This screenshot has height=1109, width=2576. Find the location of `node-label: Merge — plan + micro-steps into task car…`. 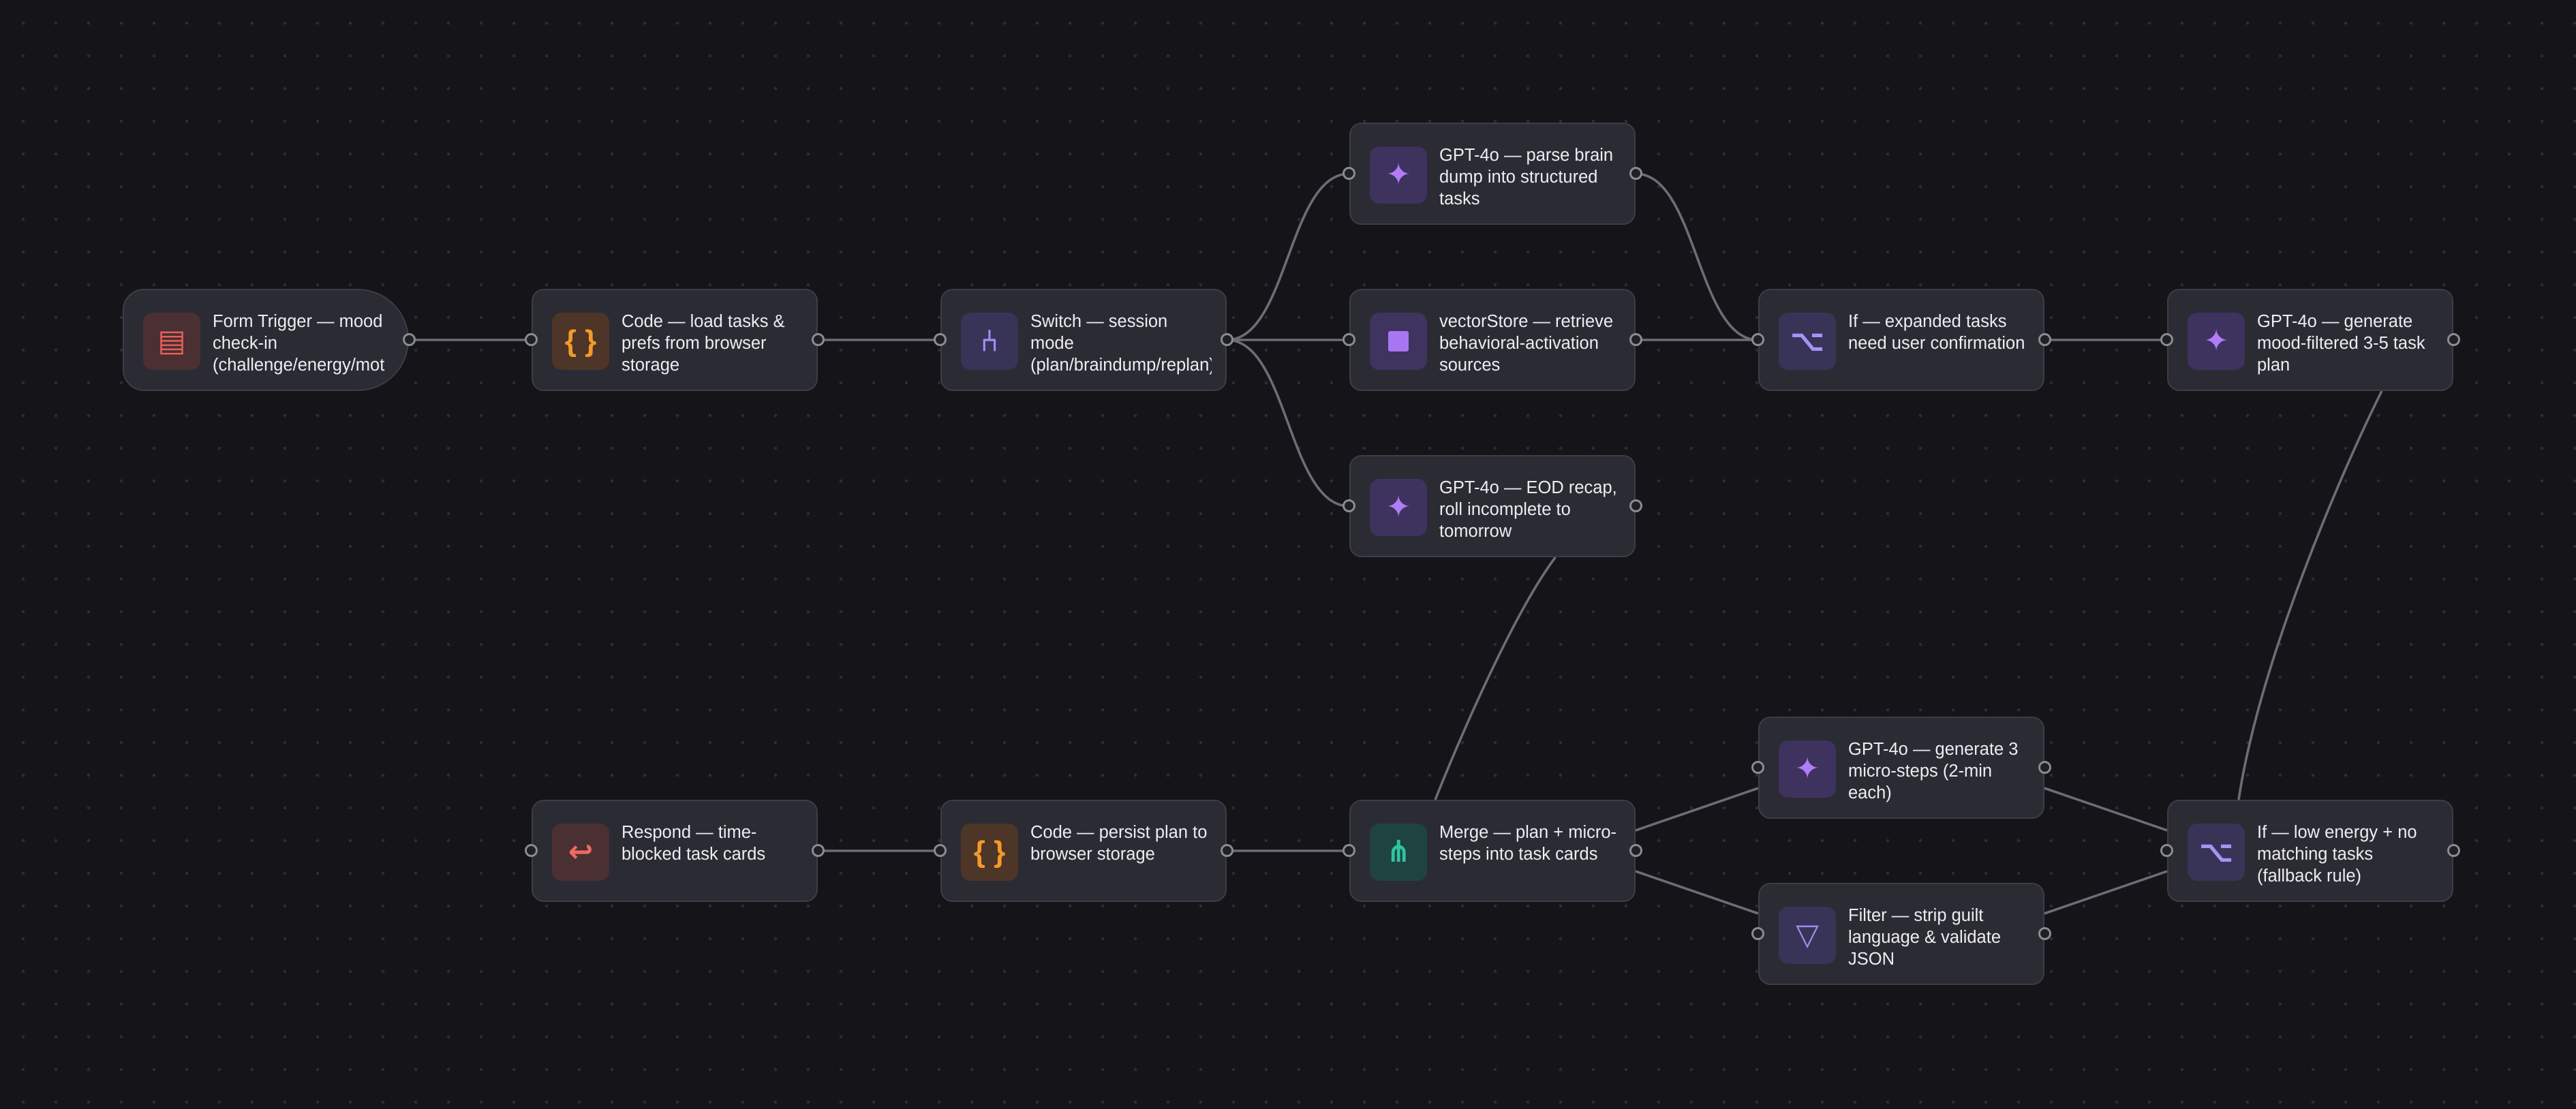

node-label: Merge — plan + micro-steps into task car… is located at coordinates (1528, 843).